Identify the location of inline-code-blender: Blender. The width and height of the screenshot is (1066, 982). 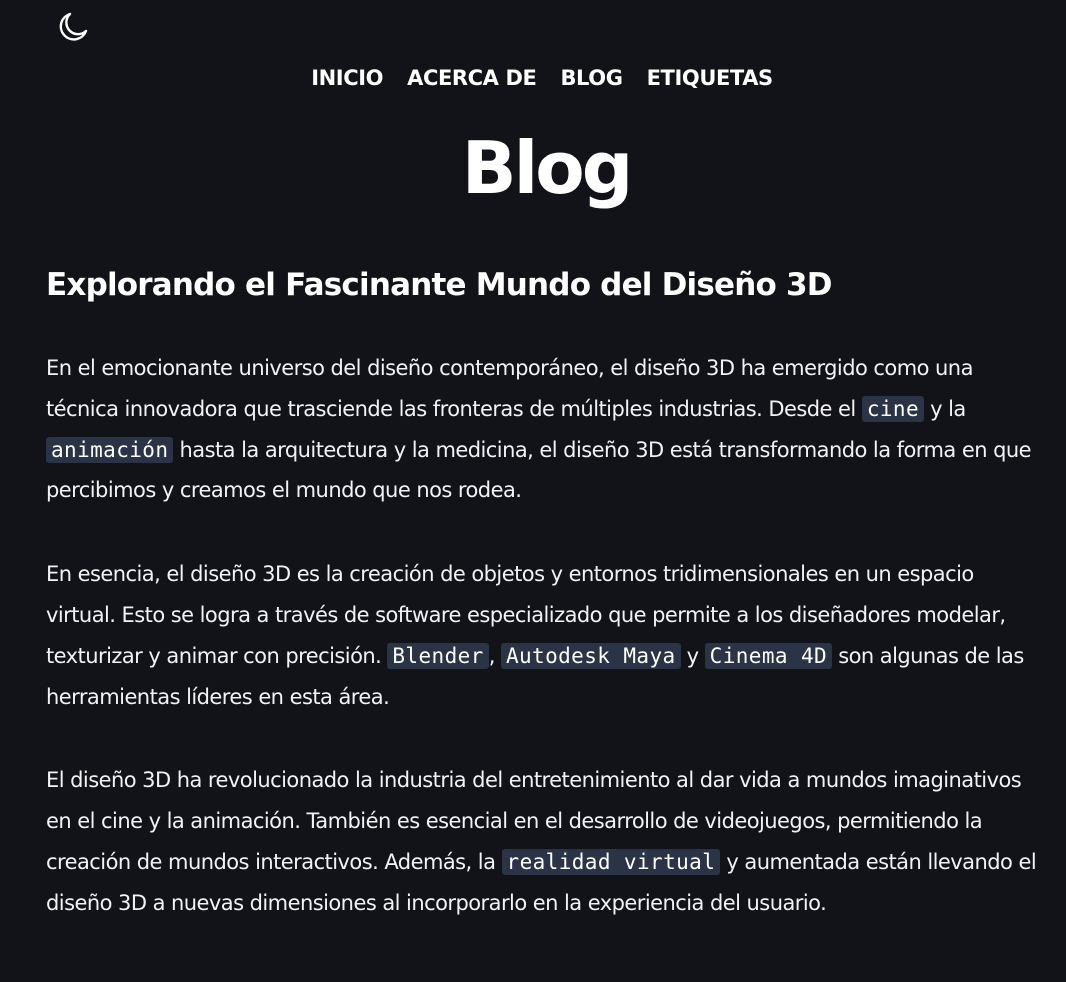
(438, 655).